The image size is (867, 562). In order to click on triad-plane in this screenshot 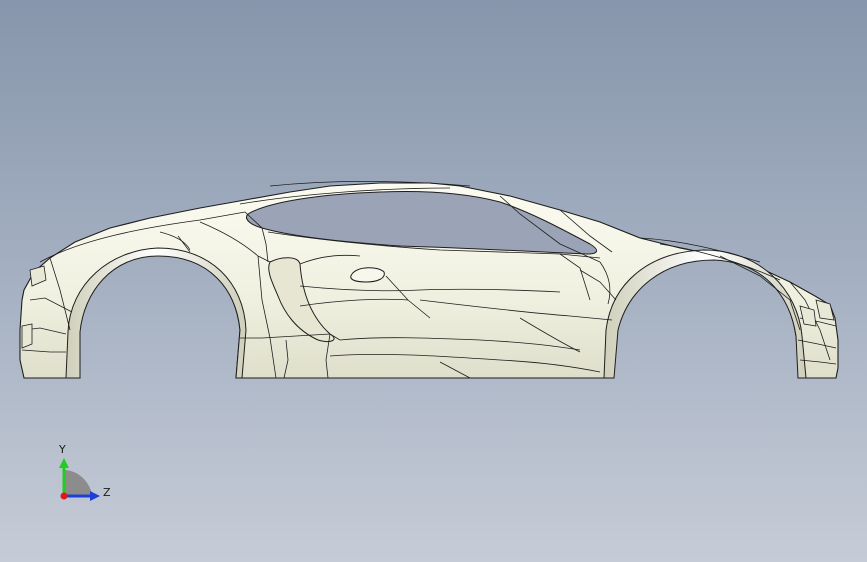, I will do `click(78, 482)`.